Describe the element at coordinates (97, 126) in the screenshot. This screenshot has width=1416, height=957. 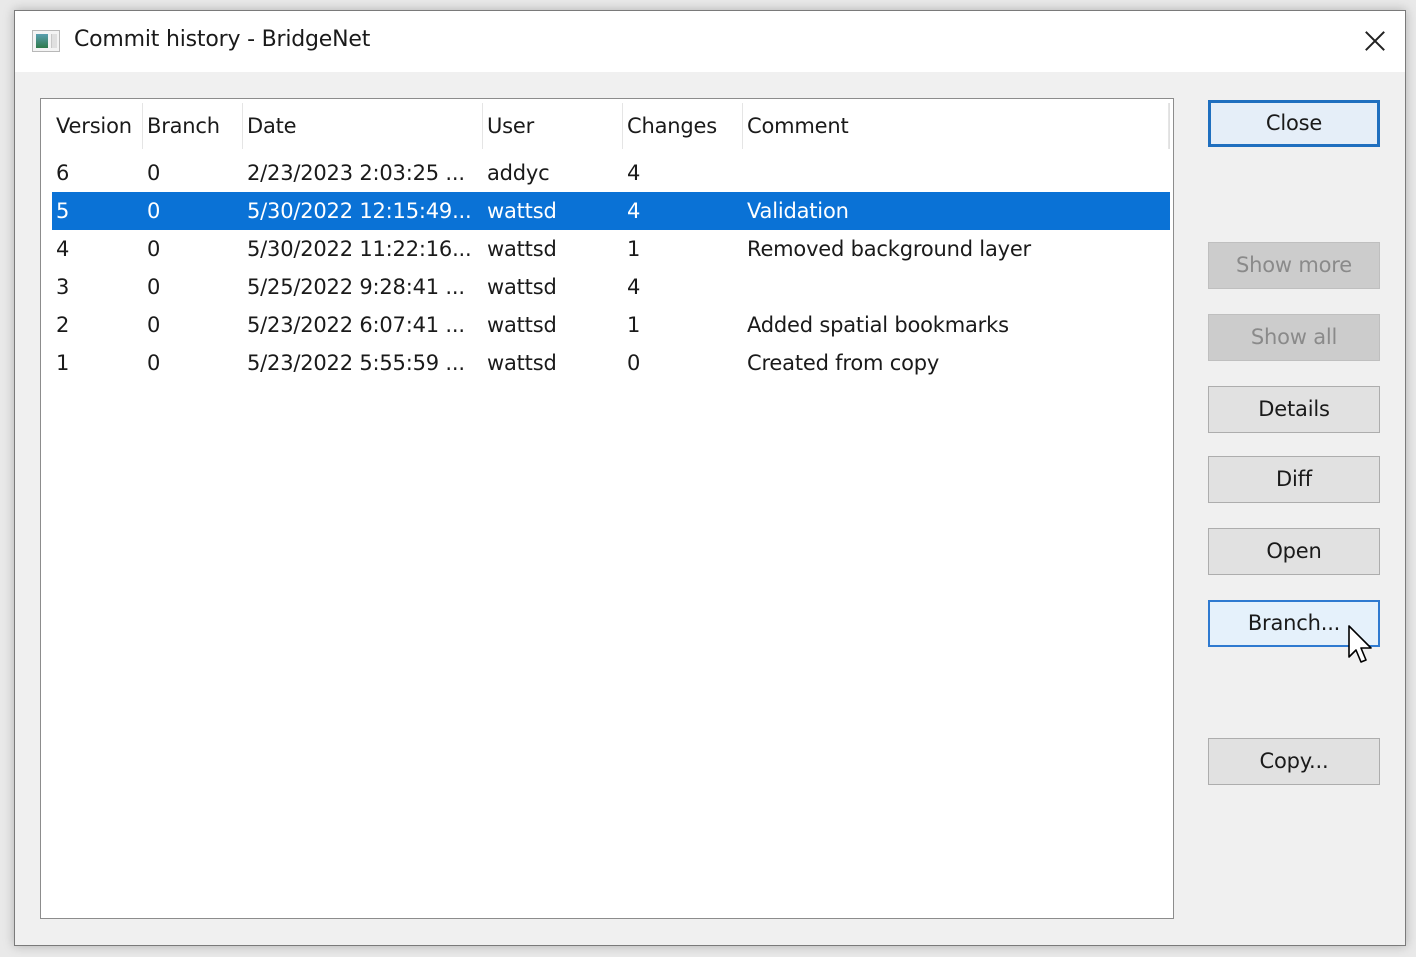
I see `column-header-version: Version` at that location.